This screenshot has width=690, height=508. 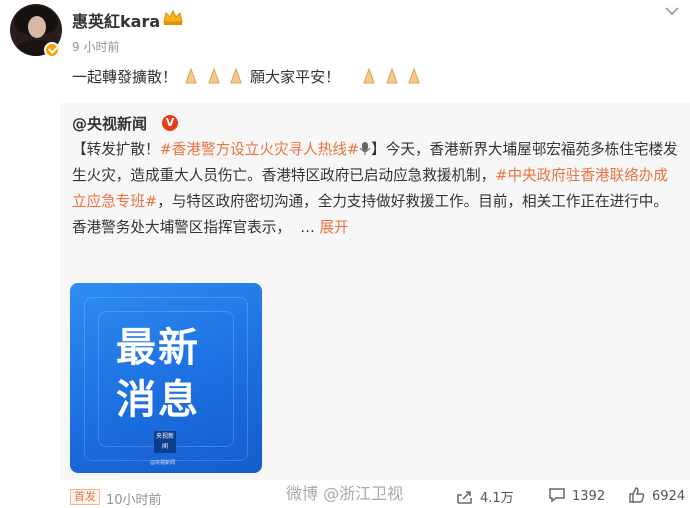 What do you see at coordinates (163, 463) in the screenshot?
I see `image-footer: @央视新闻` at bounding box center [163, 463].